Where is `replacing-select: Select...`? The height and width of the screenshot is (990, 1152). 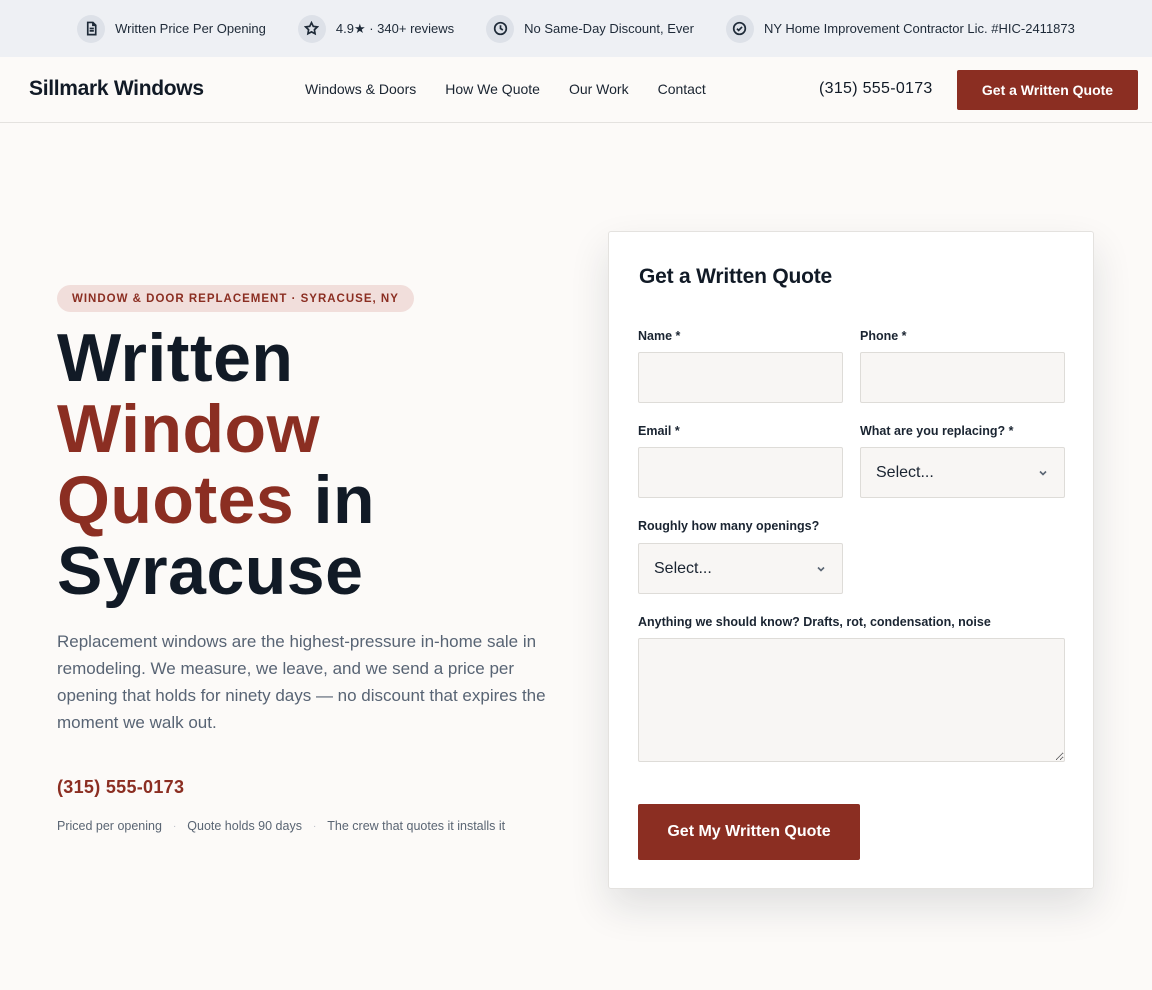
replacing-select: Select... is located at coordinates (962, 472).